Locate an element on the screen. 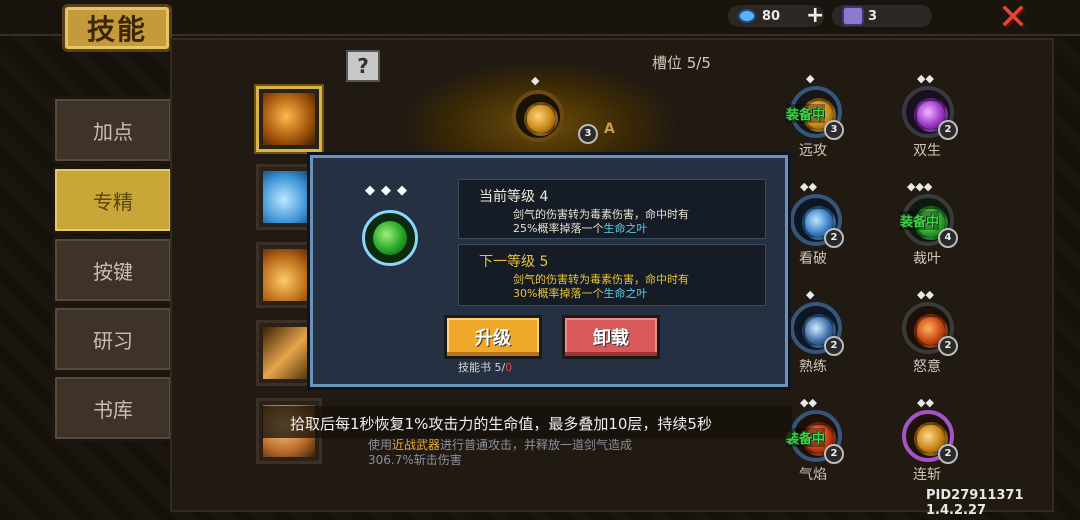 The height and width of the screenshot is (520, 1080). close-icon: ✕ is located at coordinates (1013, 18).